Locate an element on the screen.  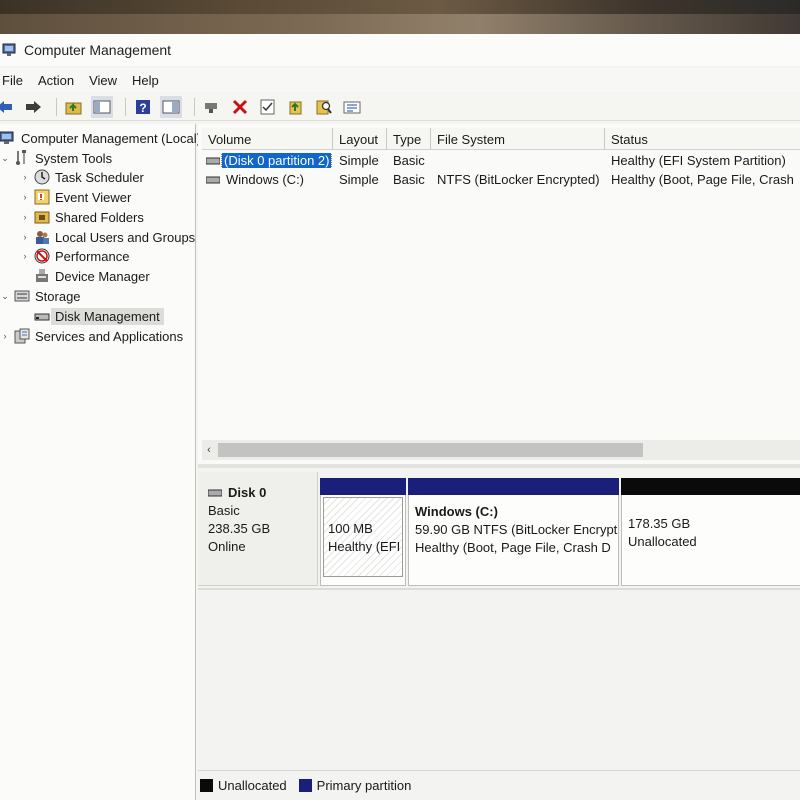
partition-status: Healthy (EFI is located at coordinates (364, 546).